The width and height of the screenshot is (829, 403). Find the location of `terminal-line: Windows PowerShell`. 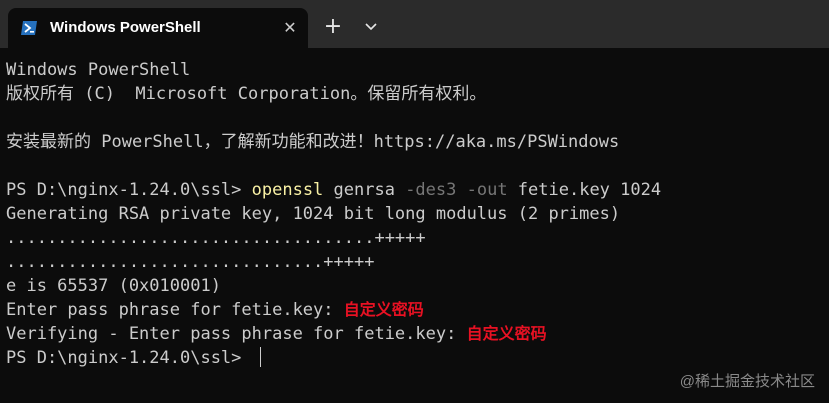

terminal-line: Windows PowerShell is located at coordinates (98, 70).